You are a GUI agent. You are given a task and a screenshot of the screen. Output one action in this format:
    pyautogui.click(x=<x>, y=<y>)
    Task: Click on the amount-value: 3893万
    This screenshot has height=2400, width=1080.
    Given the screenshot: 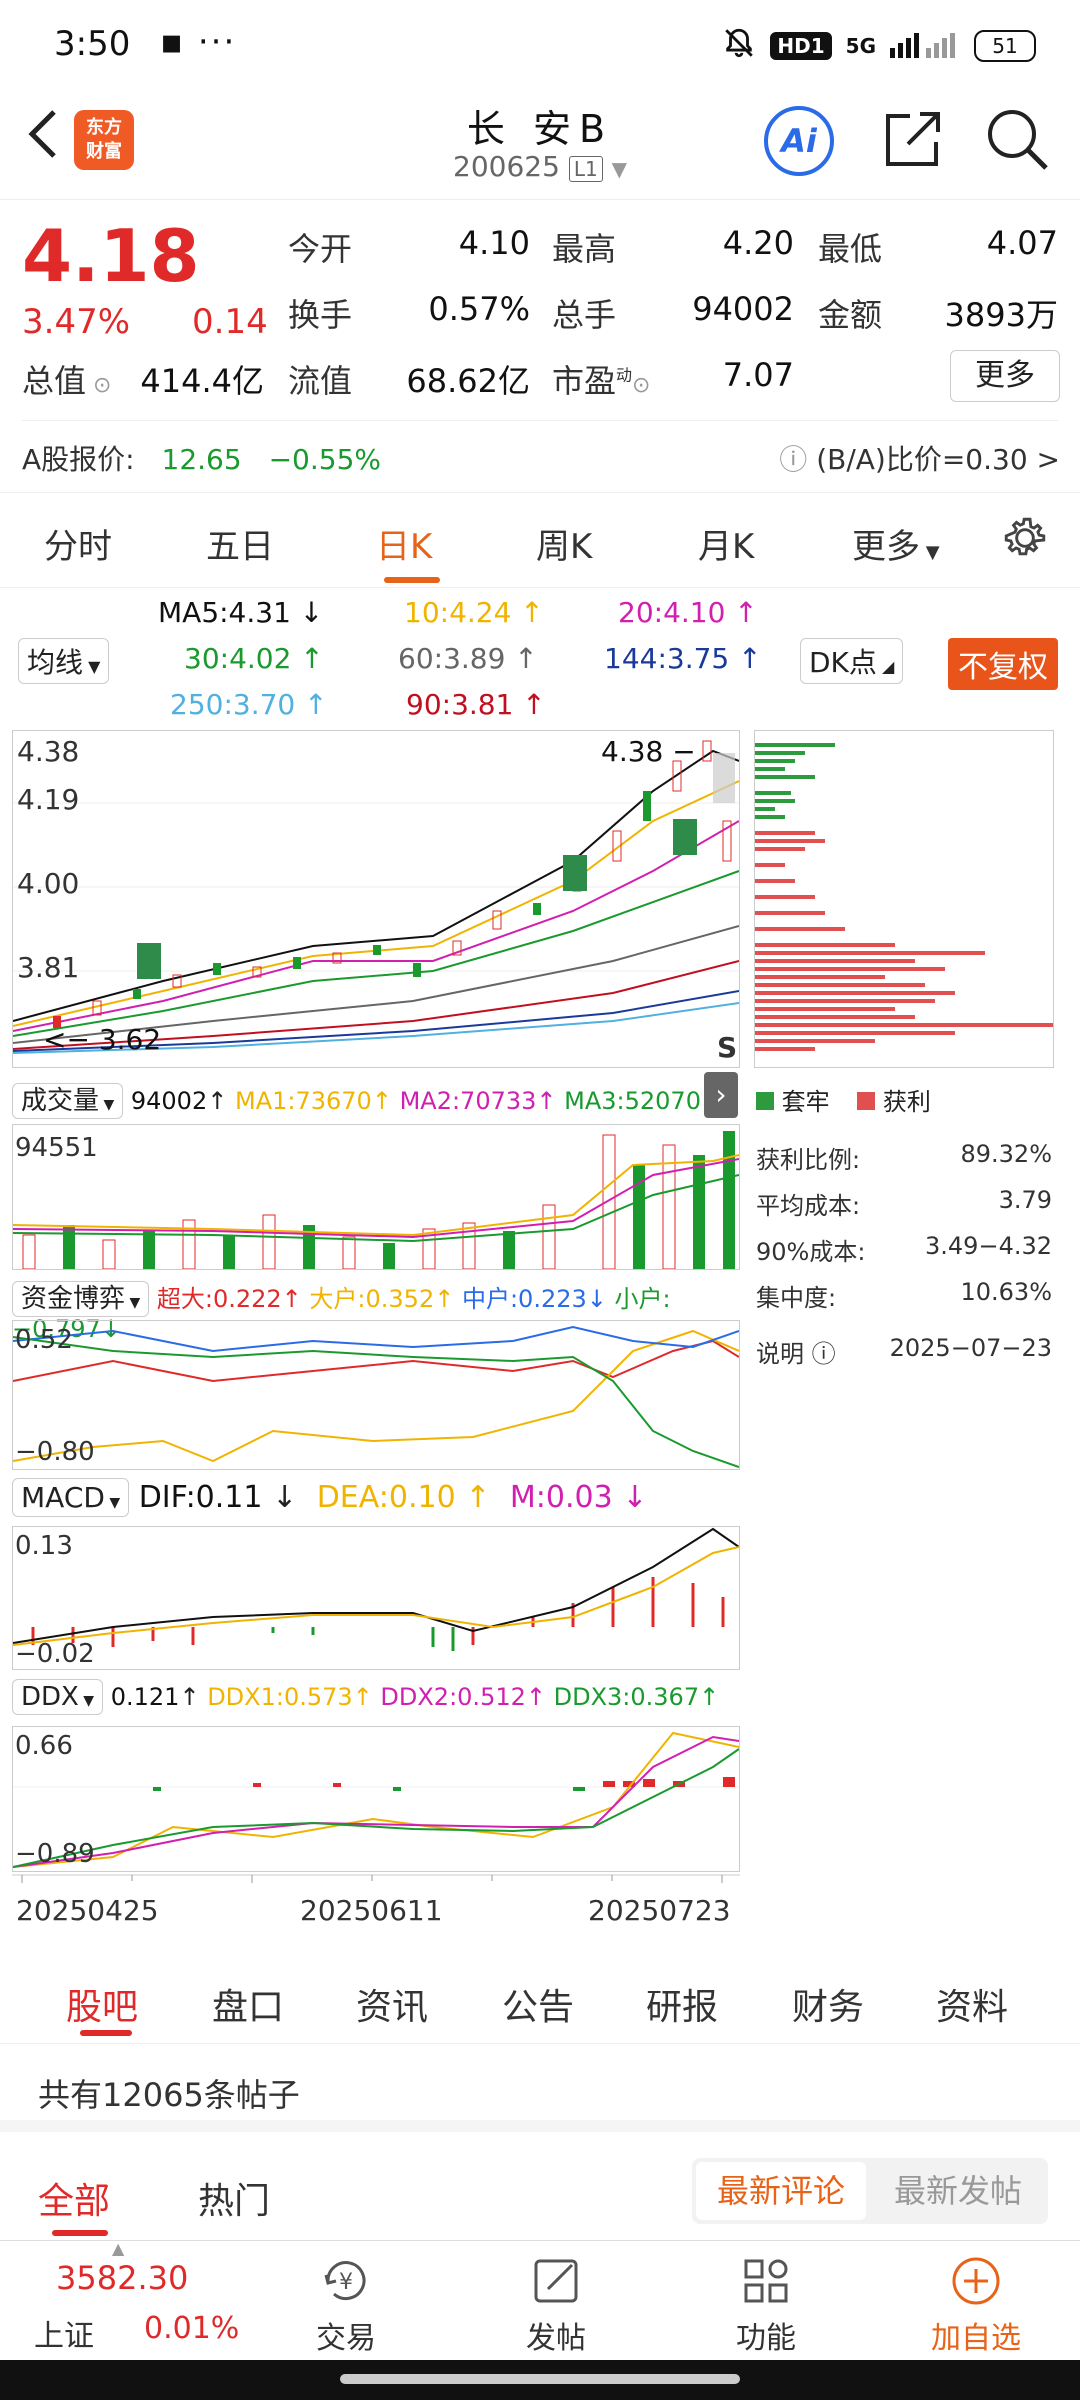 What is the action you would take?
    pyautogui.click(x=1001, y=315)
    